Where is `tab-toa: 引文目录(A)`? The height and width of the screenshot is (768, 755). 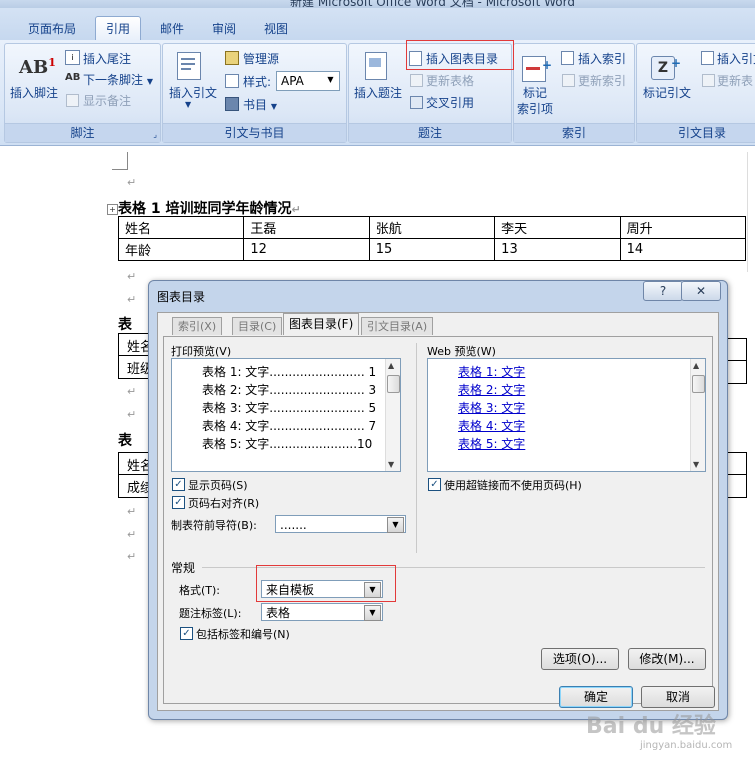 tab-toa: 引文目录(A) is located at coordinates (397, 326).